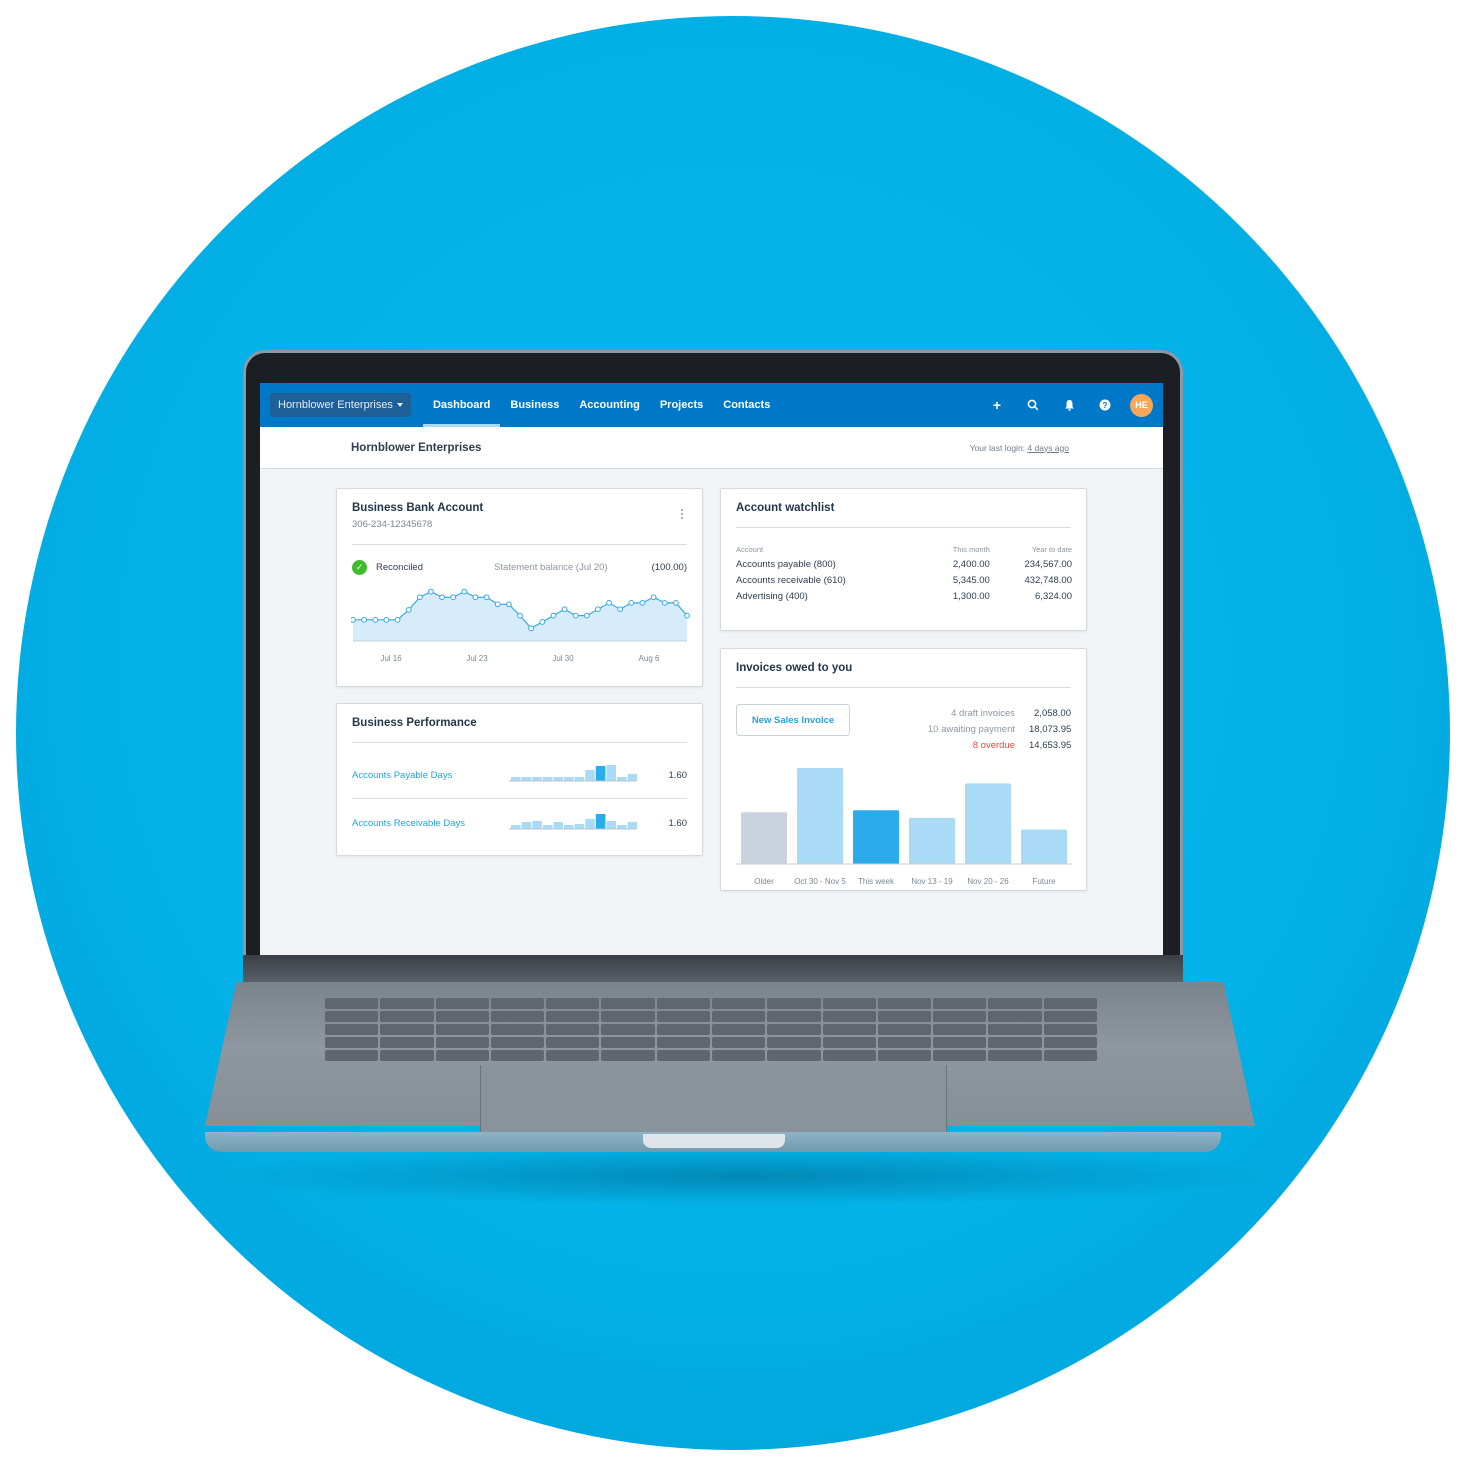 The image size is (1464, 1465). Describe the element at coordinates (682, 514) in the screenshot. I see `more-options-icon` at that location.